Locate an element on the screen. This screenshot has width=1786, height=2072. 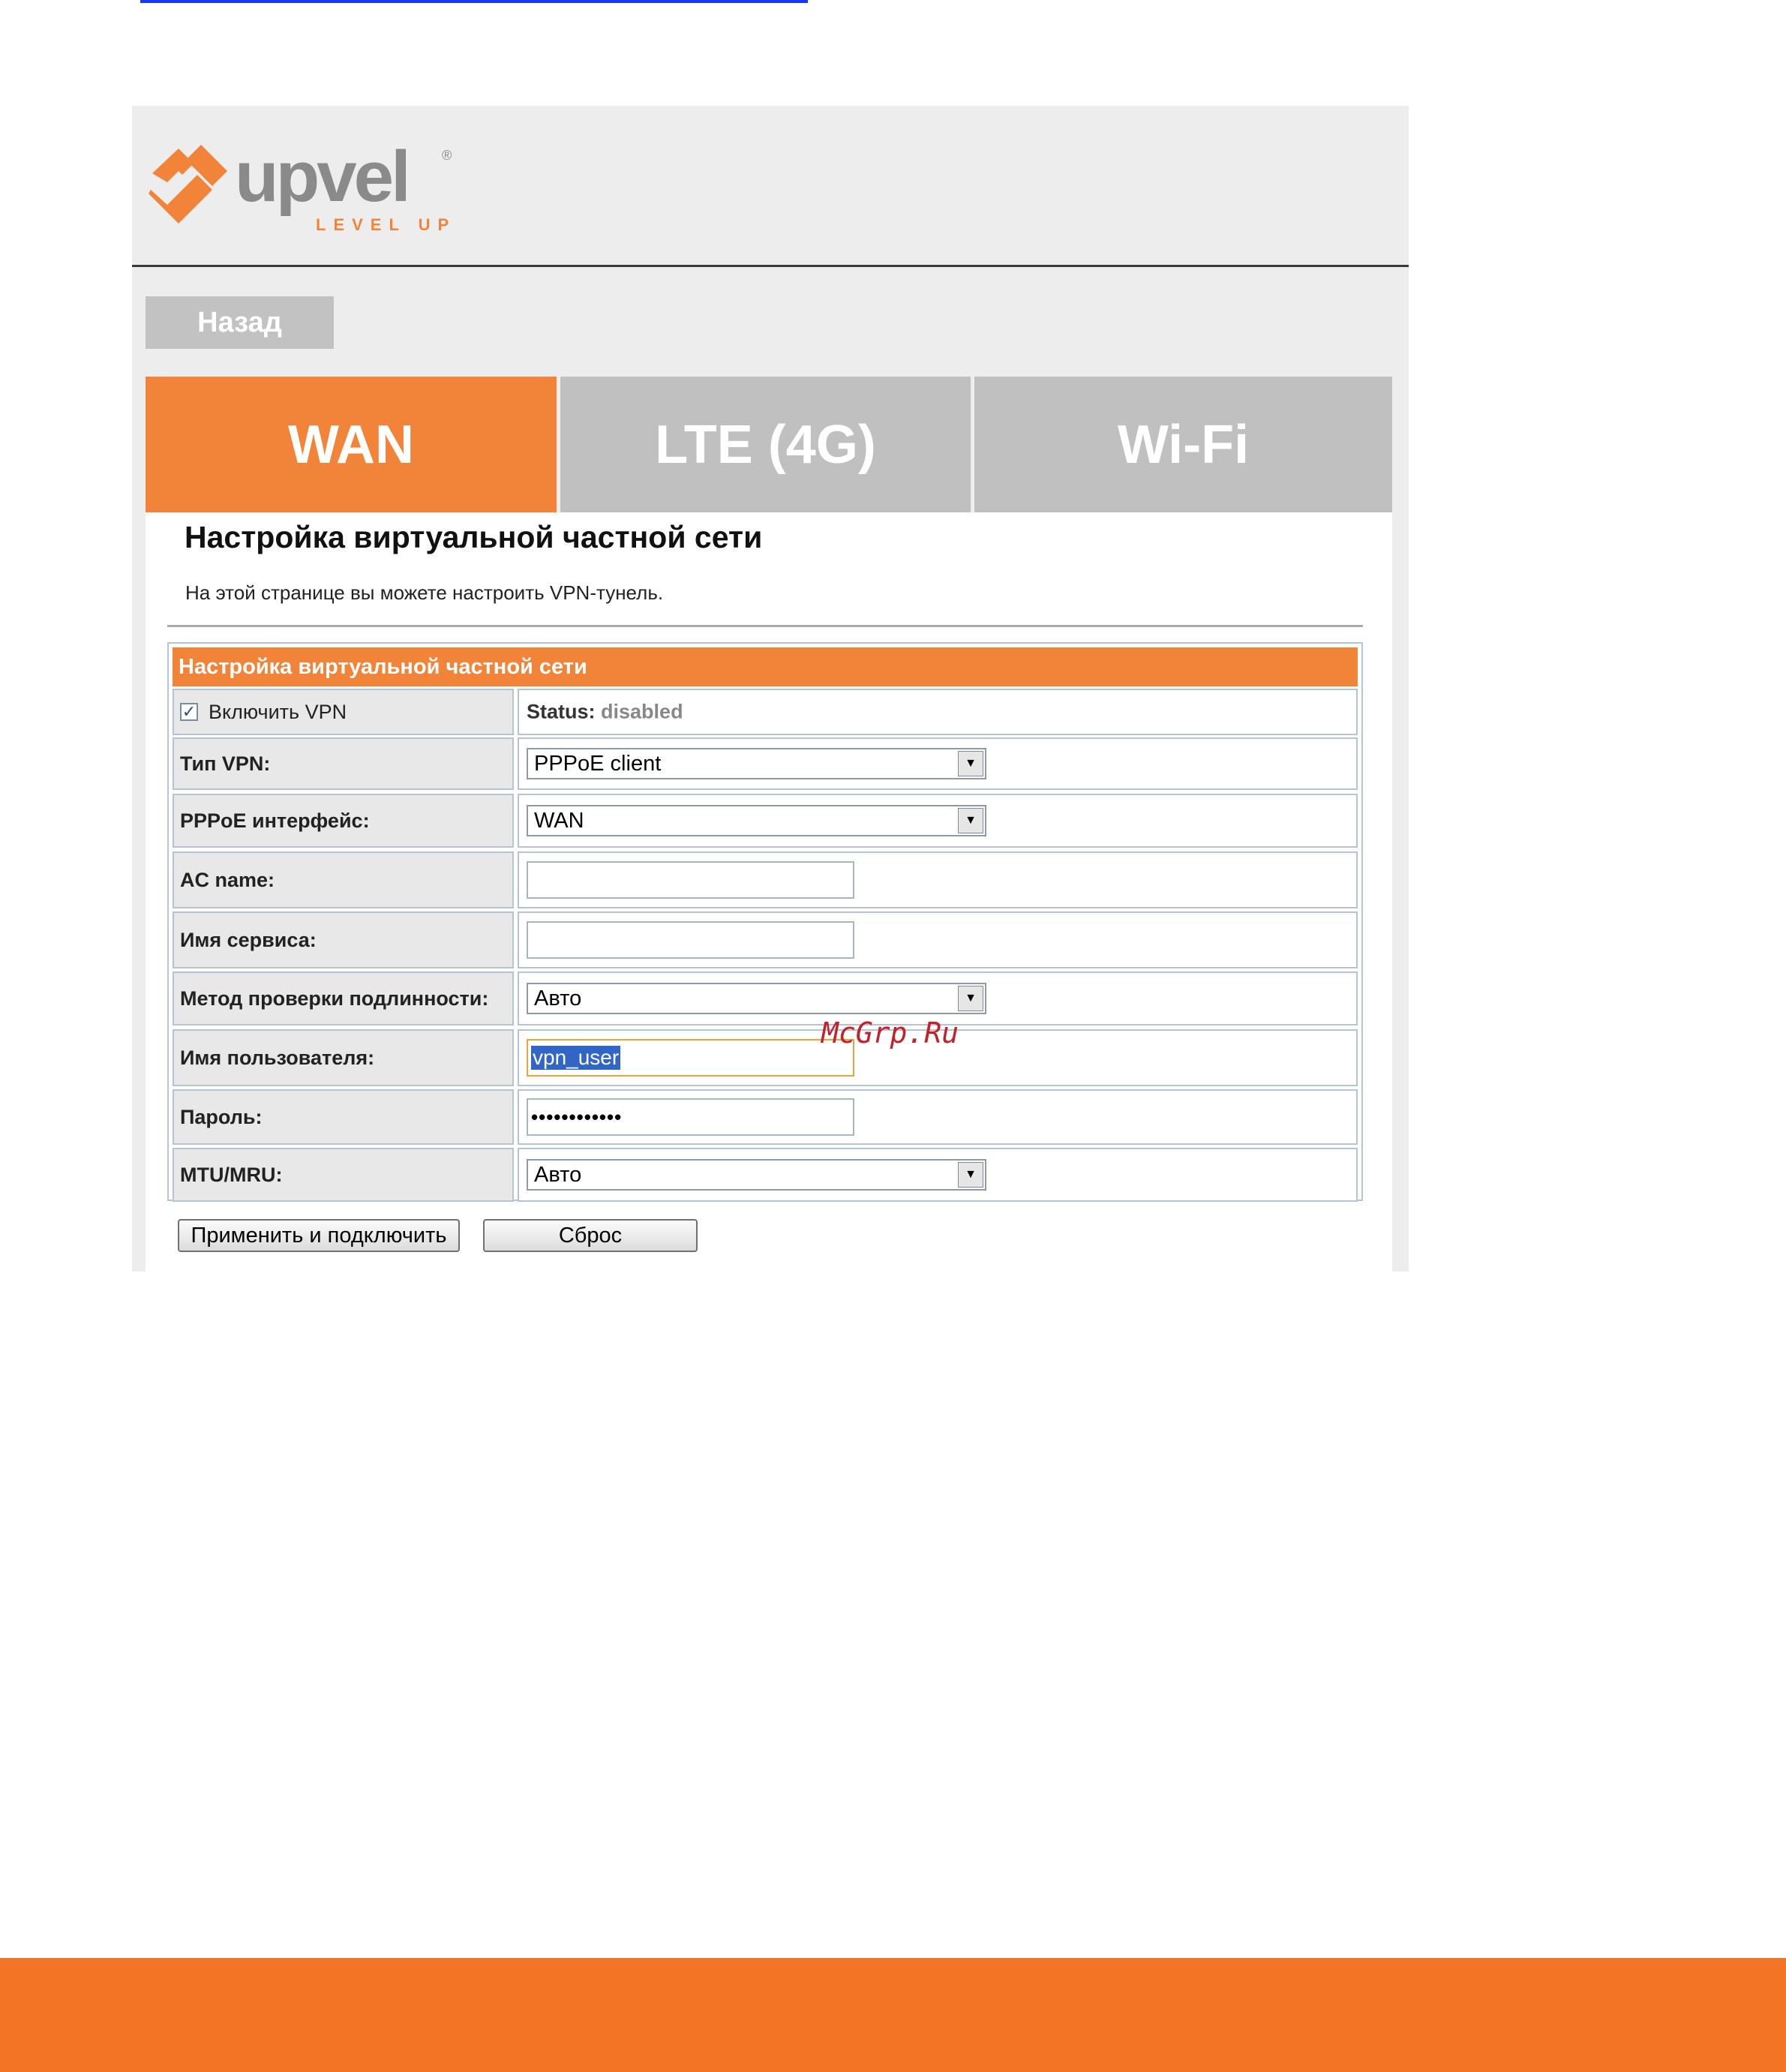
row-enable-vpn: ✓ Включить VPN Status: disabled is located at coordinates (766, 712).